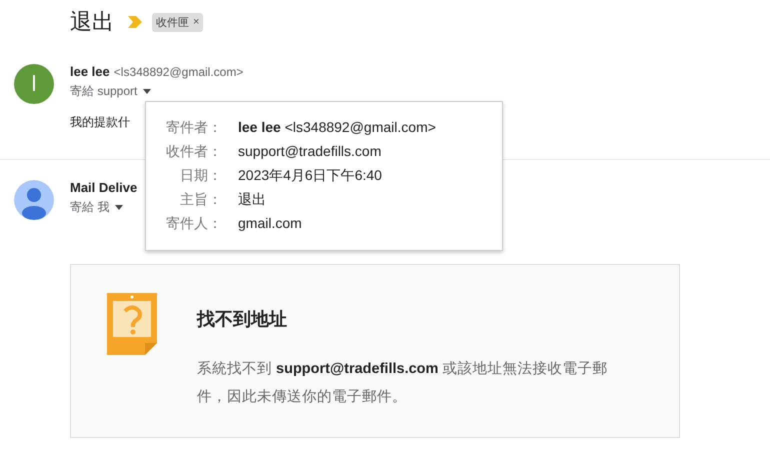 The width and height of the screenshot is (770, 465). Describe the element at coordinates (135, 22) in the screenshot. I see `importance-marker-icon` at that location.